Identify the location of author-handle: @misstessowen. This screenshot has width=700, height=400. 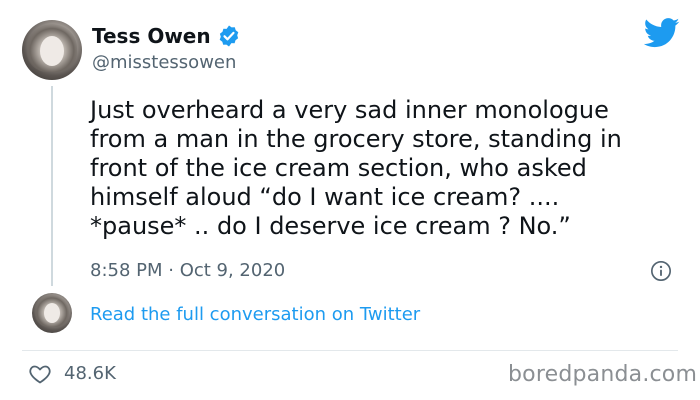
(164, 62).